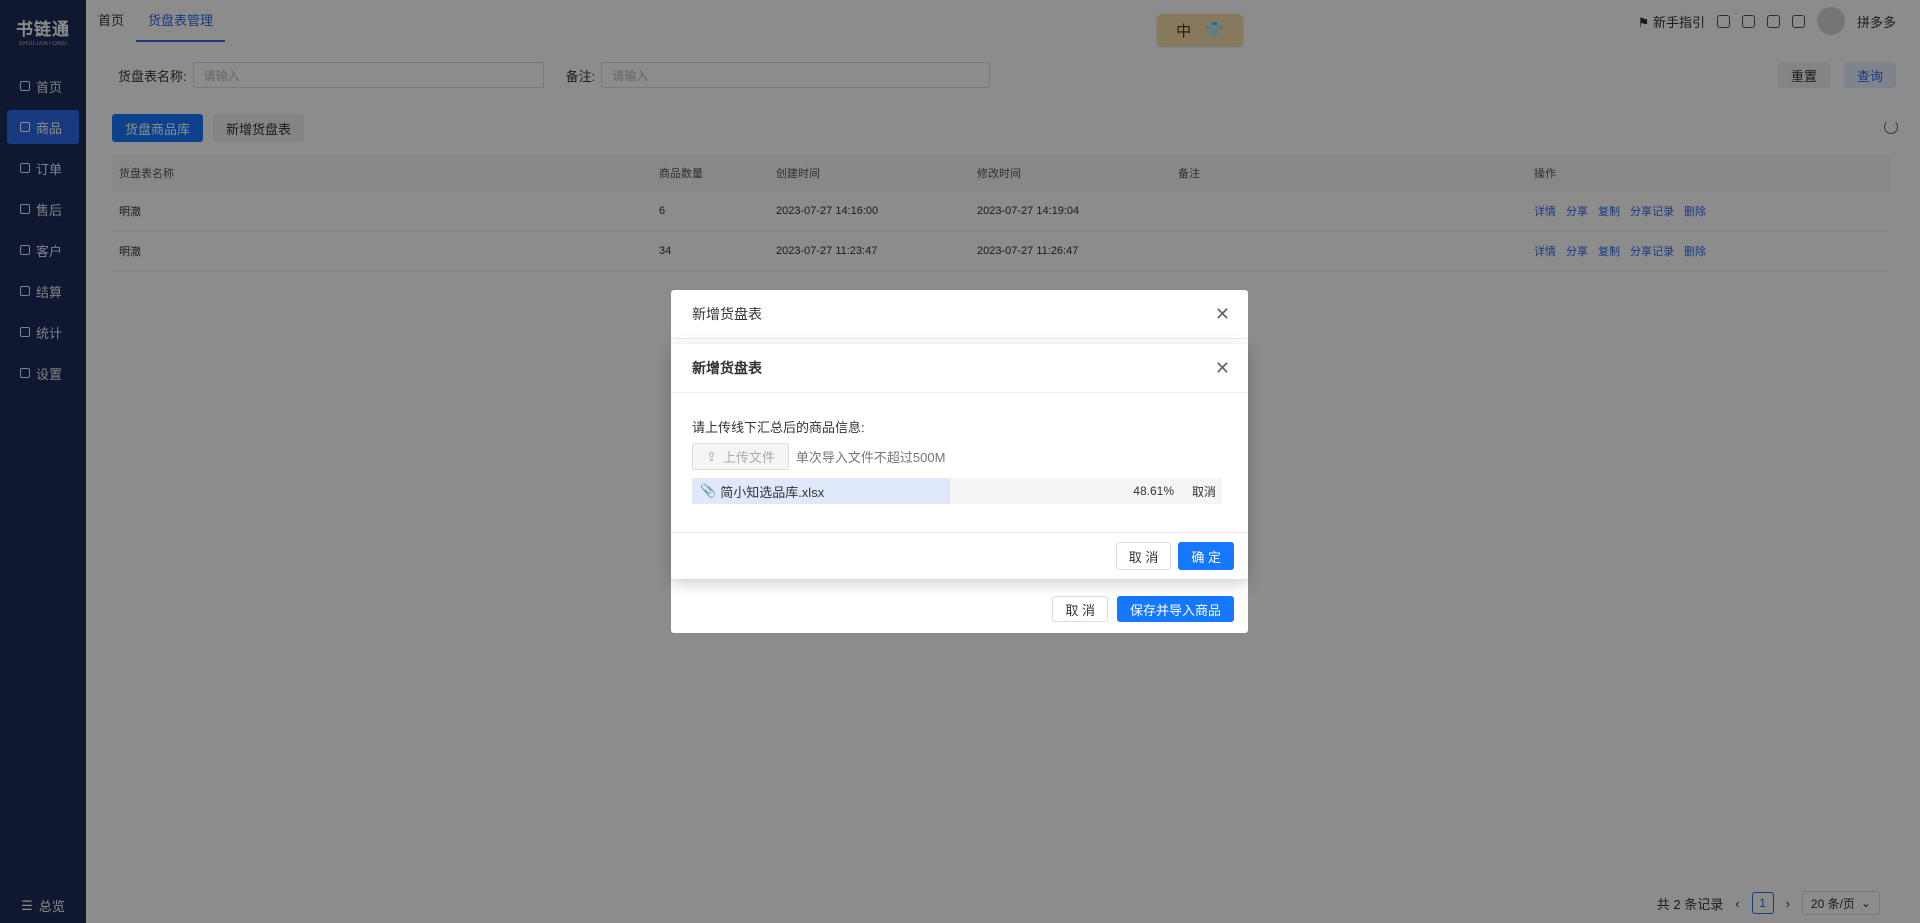 The width and height of the screenshot is (1920, 923). What do you see at coordinates (772, 492) in the screenshot?
I see `file-name: 简小知选品库.xlsx` at bounding box center [772, 492].